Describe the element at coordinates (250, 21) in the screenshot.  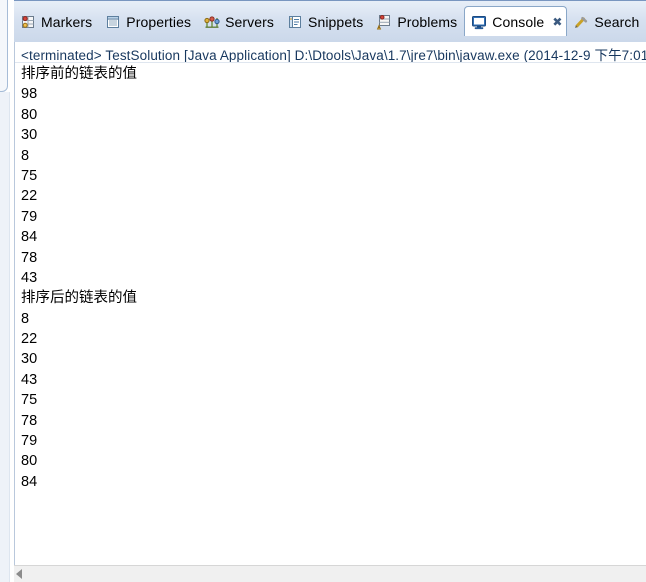
I see `tab-servers-label: Servers` at that location.